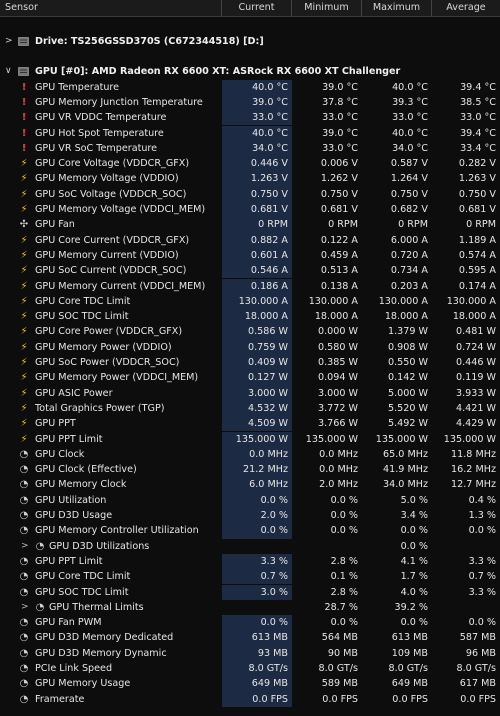 This screenshot has height=716, width=500. Describe the element at coordinates (60, 454) in the screenshot. I see `sensor-label: GPU Clock` at that location.